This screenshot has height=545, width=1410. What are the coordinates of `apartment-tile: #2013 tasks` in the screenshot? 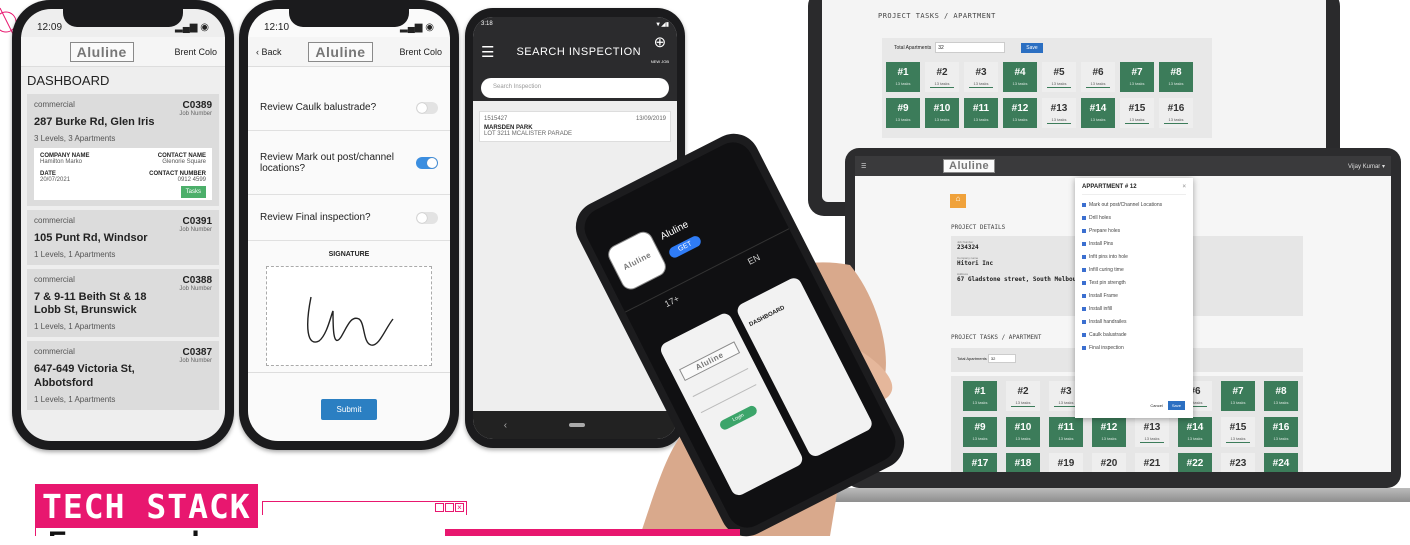 It's located at (1109, 462).